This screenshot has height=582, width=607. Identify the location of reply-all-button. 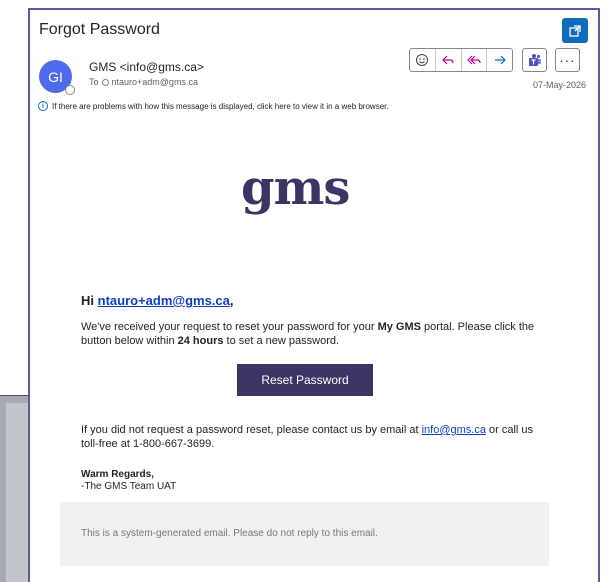
(475, 60).